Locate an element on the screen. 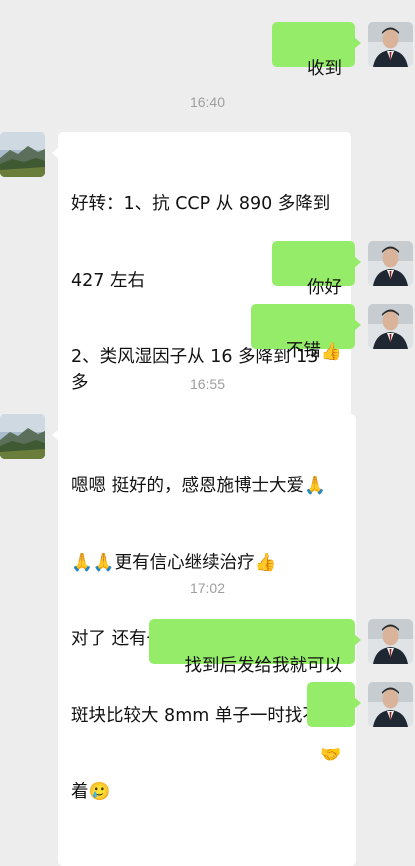 The width and height of the screenshot is (415, 866). message-row: 🤝 is located at coordinates (207, 723).